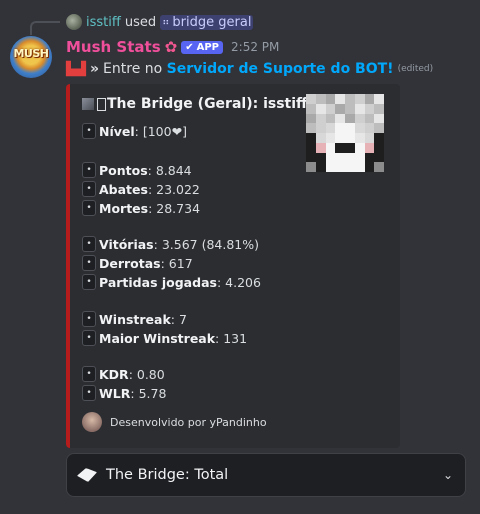  What do you see at coordinates (113, 47) in the screenshot?
I see `bot-username: Mush Stats` at bounding box center [113, 47].